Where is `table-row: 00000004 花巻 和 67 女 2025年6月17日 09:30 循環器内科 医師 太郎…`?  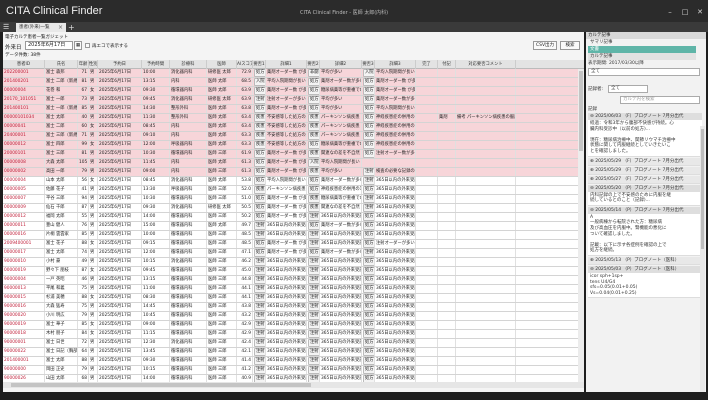
table-row: 00000004 花巻 和 67 女 2025年6月17日 09:30 循環器内科 医師 太郎… is located at coordinates (293, 91).